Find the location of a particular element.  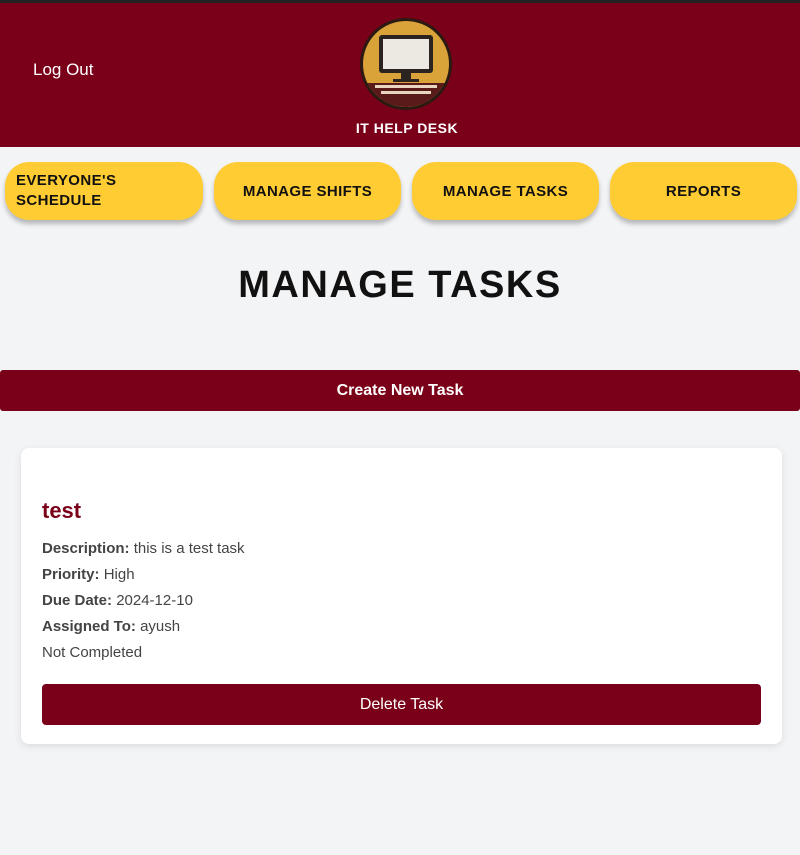

task-priority: Priority: High is located at coordinates (401, 575).